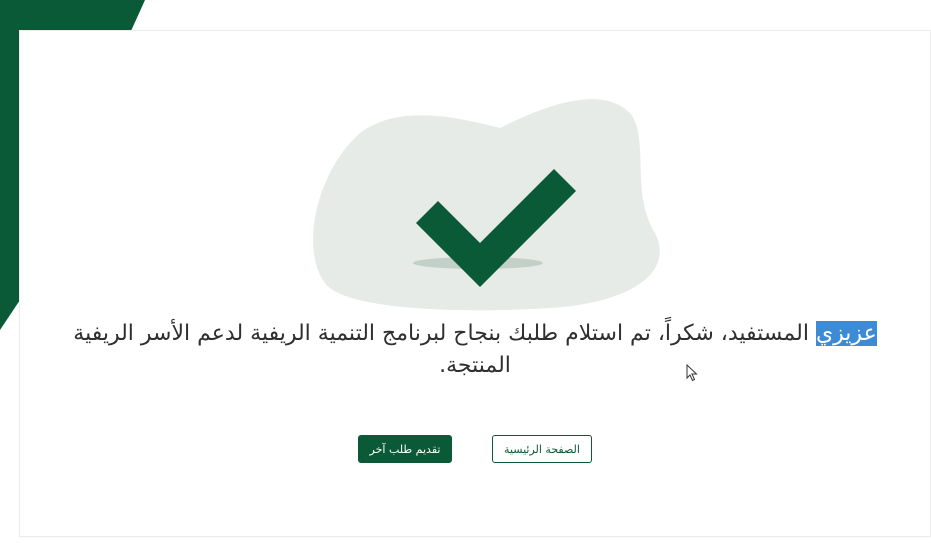 The width and height of the screenshot is (931, 547). What do you see at coordinates (846, 333) in the screenshot?
I see `message-highlighted-word: عزيزي` at bounding box center [846, 333].